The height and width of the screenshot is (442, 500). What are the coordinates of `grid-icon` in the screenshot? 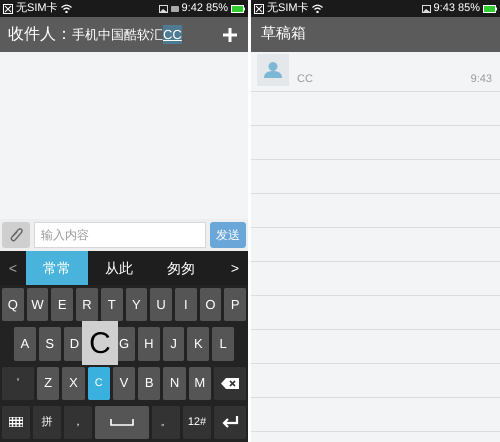 It's located at (16, 422).